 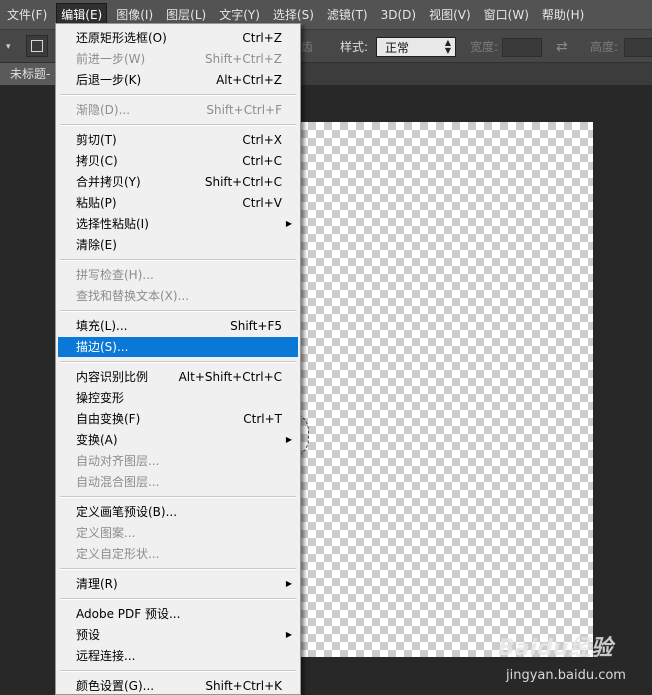 What do you see at coordinates (178, 635) in the screenshot?
I see `menu-item-presets: 预设 ▶` at bounding box center [178, 635].